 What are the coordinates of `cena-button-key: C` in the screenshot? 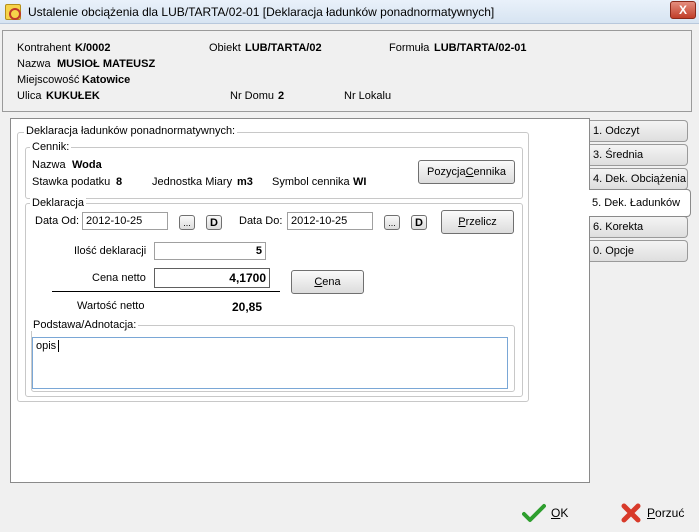 It's located at (318, 282).